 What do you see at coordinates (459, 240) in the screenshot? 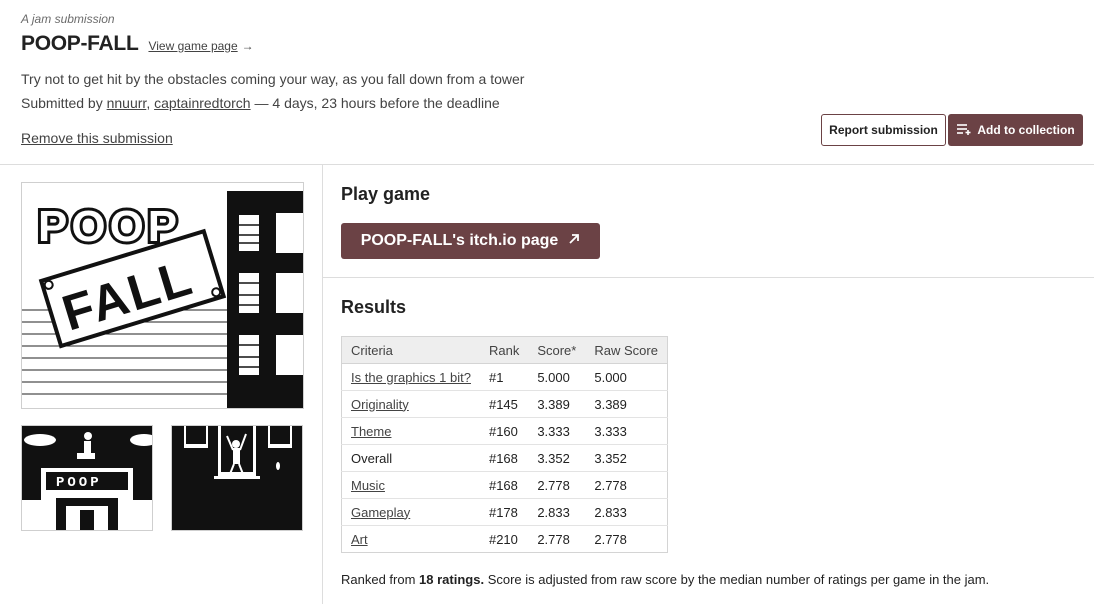
I see `itchio-page-button-label: POOP-FALL's itch.io page` at bounding box center [459, 240].